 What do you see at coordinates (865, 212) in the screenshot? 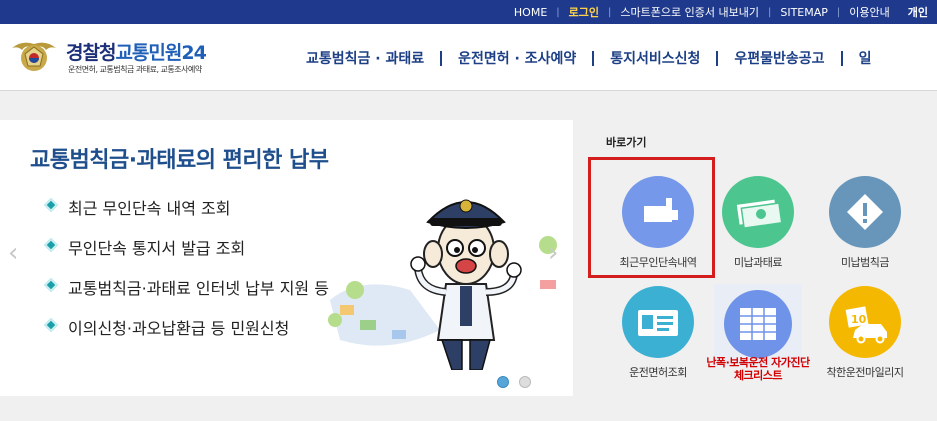
I see `warning-icon` at bounding box center [865, 212].